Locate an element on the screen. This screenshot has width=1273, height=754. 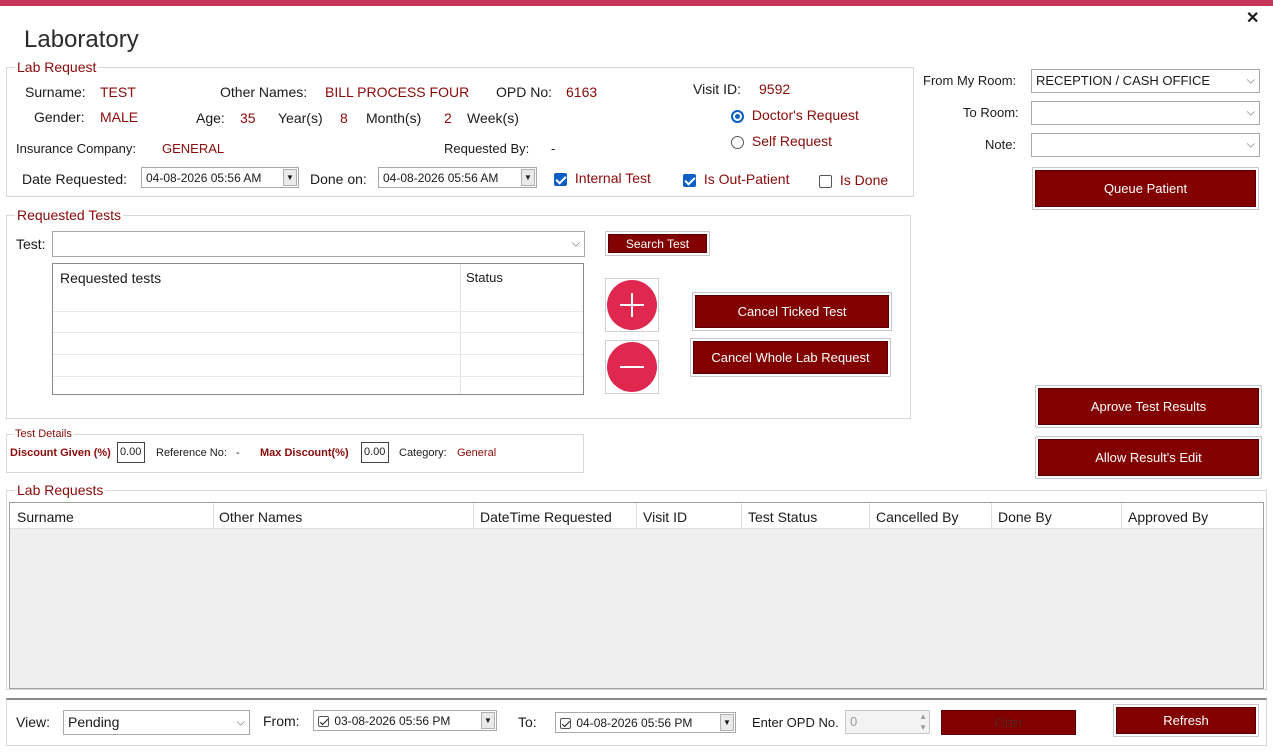
column-header: Requested tests is located at coordinates (110, 278).